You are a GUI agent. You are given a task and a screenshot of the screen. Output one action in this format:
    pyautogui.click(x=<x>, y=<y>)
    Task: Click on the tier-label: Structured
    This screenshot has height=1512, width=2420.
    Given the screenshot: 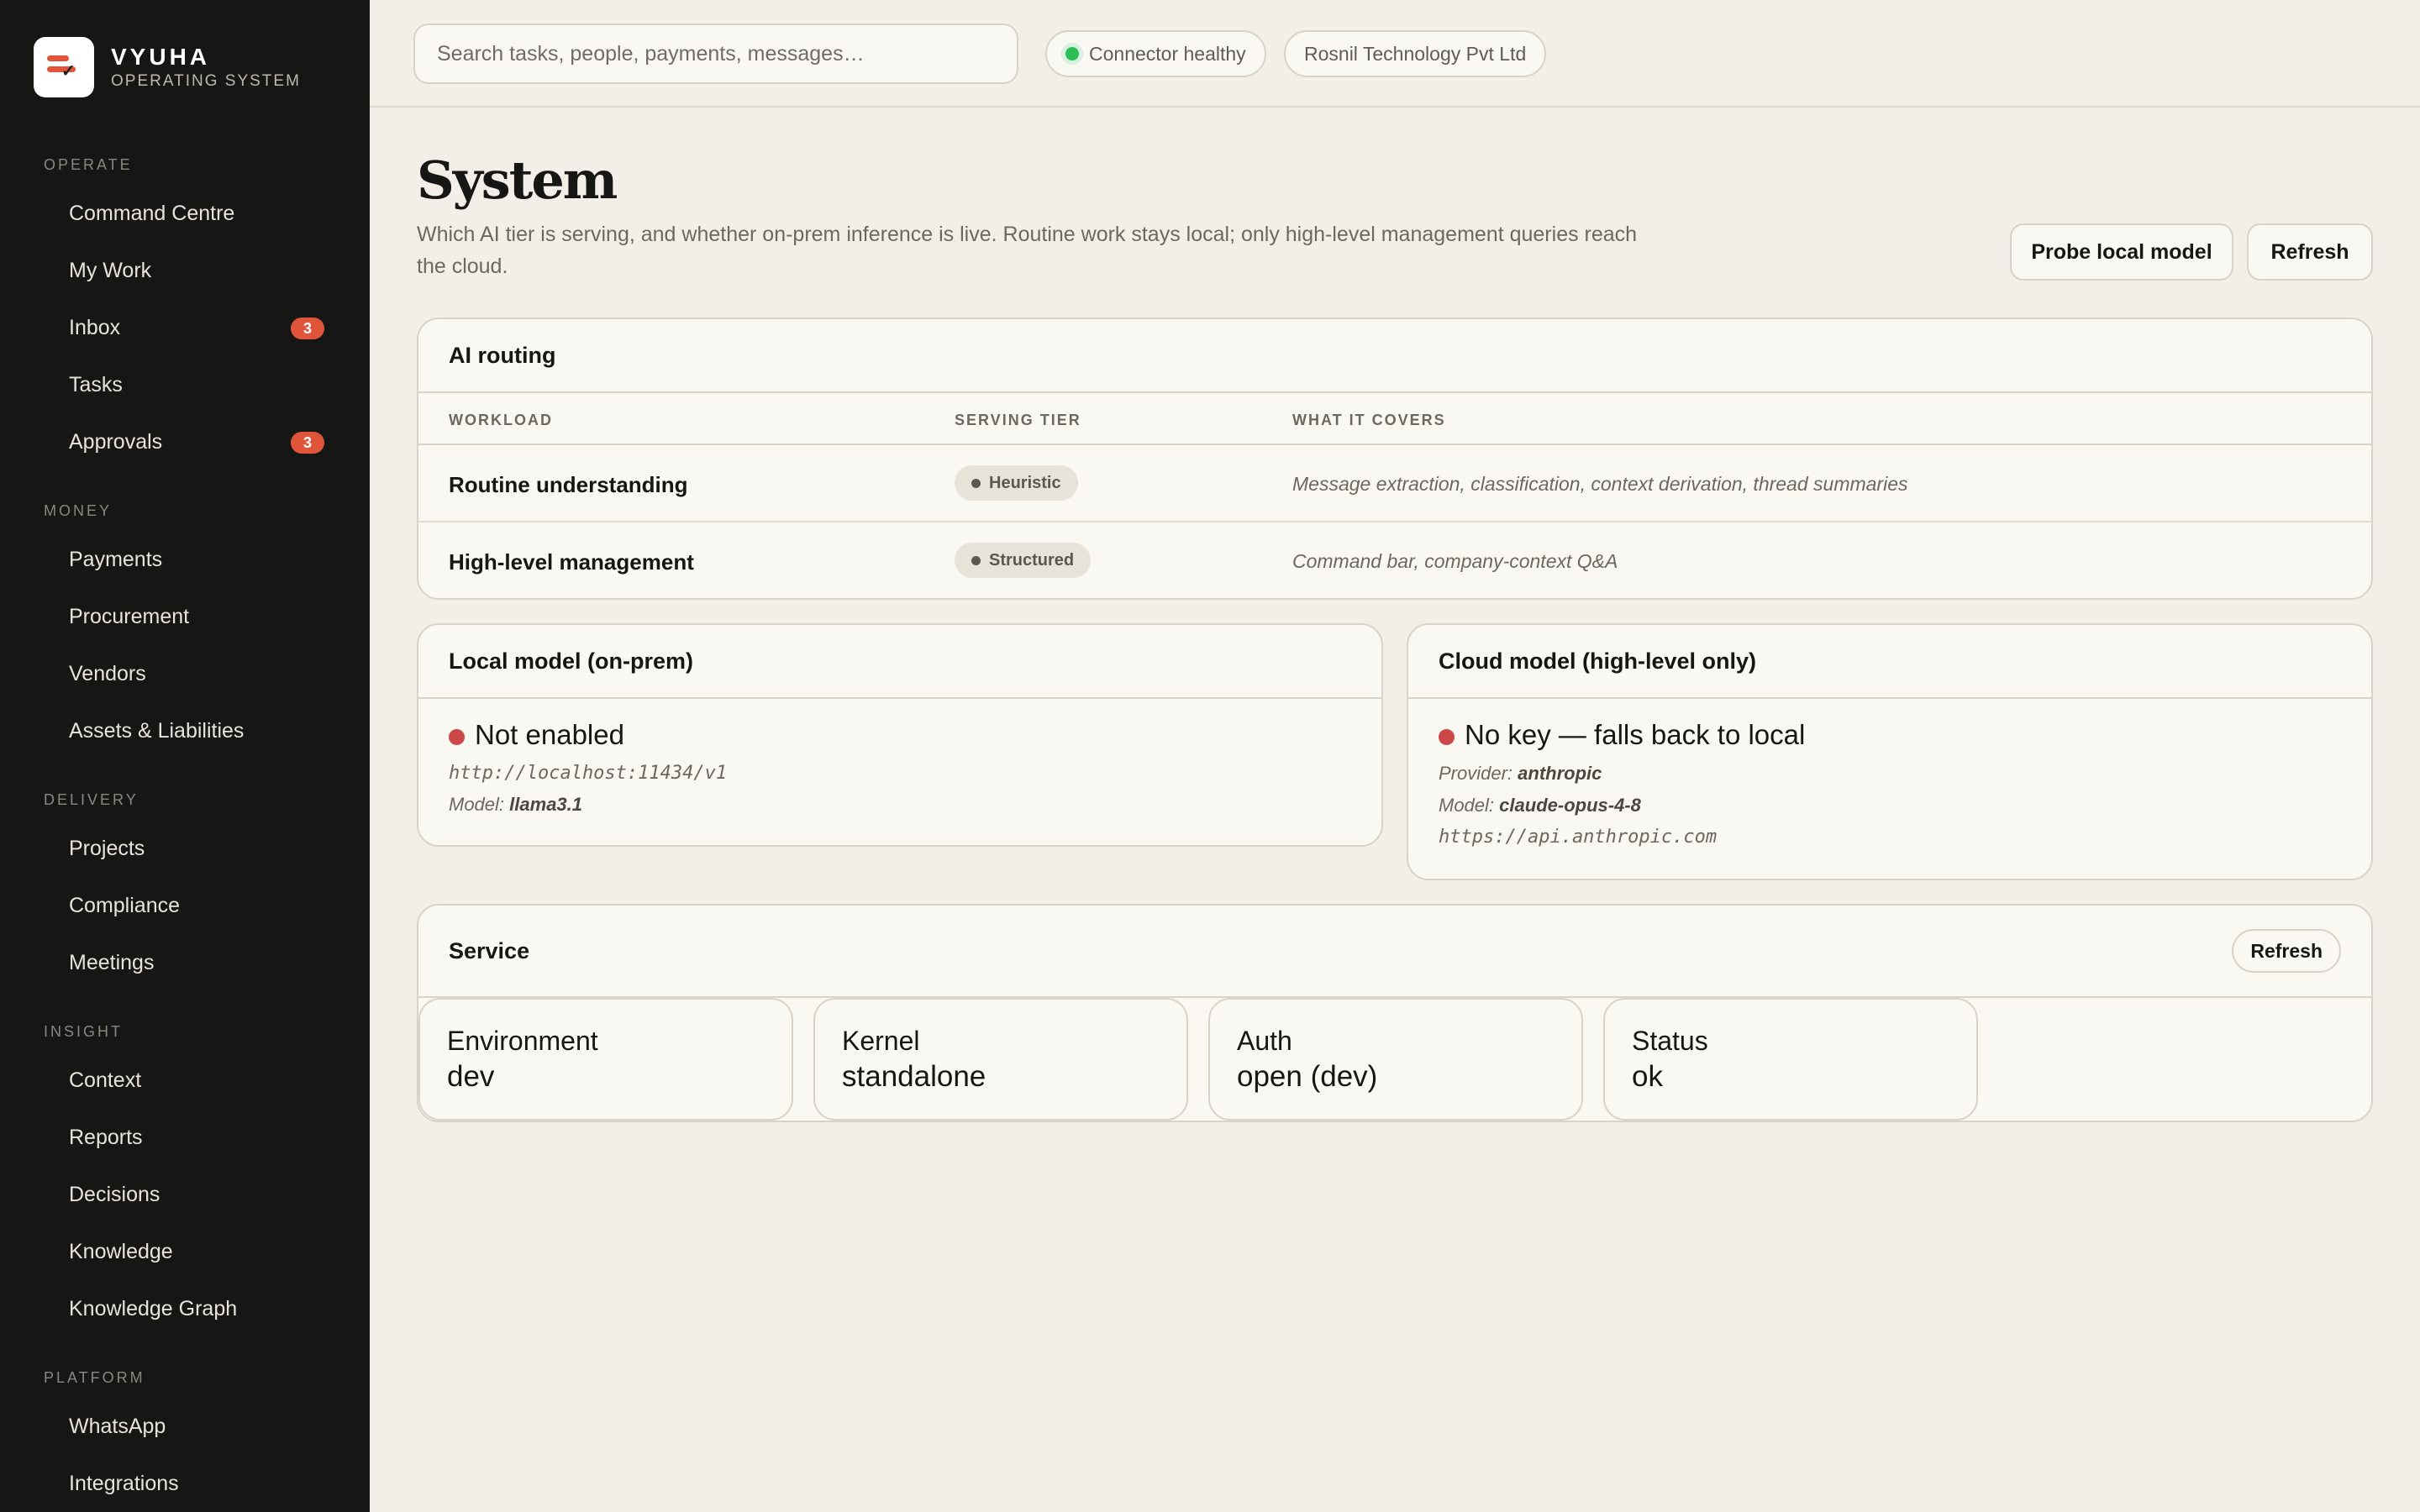 What is the action you would take?
    pyautogui.click(x=1032, y=560)
    